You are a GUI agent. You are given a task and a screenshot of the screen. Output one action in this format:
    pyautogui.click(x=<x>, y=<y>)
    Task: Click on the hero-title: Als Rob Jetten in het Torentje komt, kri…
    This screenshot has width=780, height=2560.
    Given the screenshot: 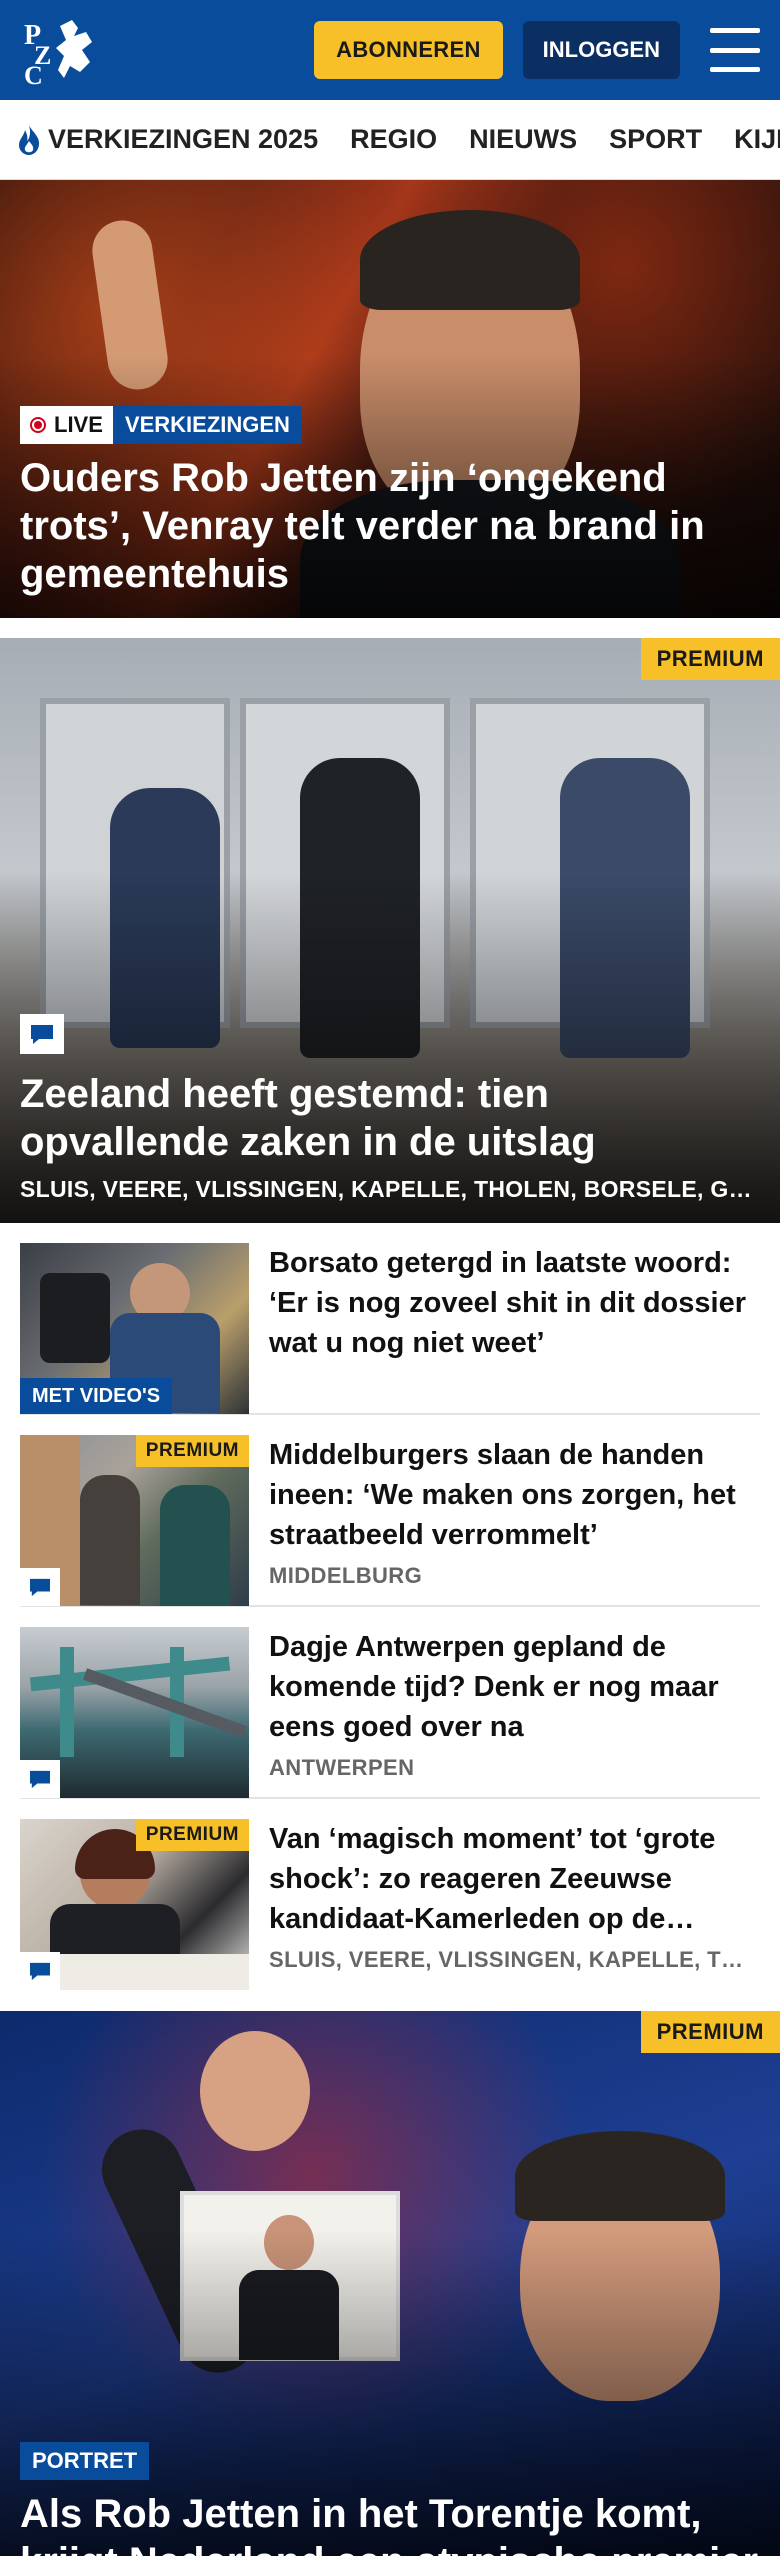 What is the action you would take?
    pyautogui.click(x=390, y=2523)
    